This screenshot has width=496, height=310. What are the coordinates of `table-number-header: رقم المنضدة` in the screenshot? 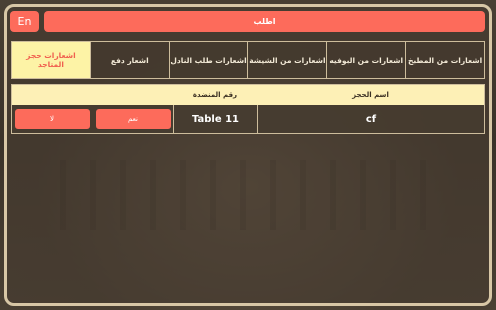 It's located at (215, 95).